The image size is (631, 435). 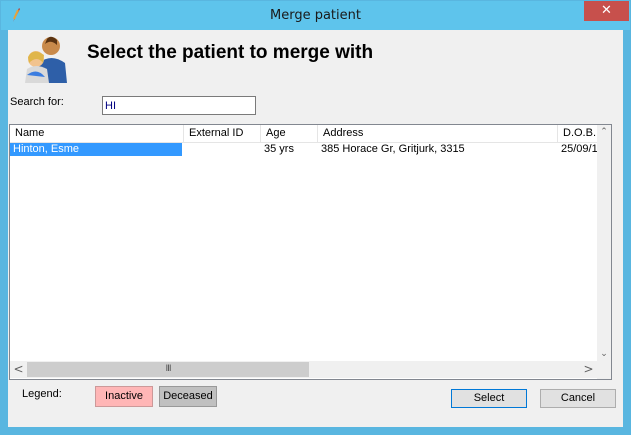 What do you see at coordinates (604, 132) in the screenshot?
I see `scroll-up-icon: ⌃` at bounding box center [604, 132].